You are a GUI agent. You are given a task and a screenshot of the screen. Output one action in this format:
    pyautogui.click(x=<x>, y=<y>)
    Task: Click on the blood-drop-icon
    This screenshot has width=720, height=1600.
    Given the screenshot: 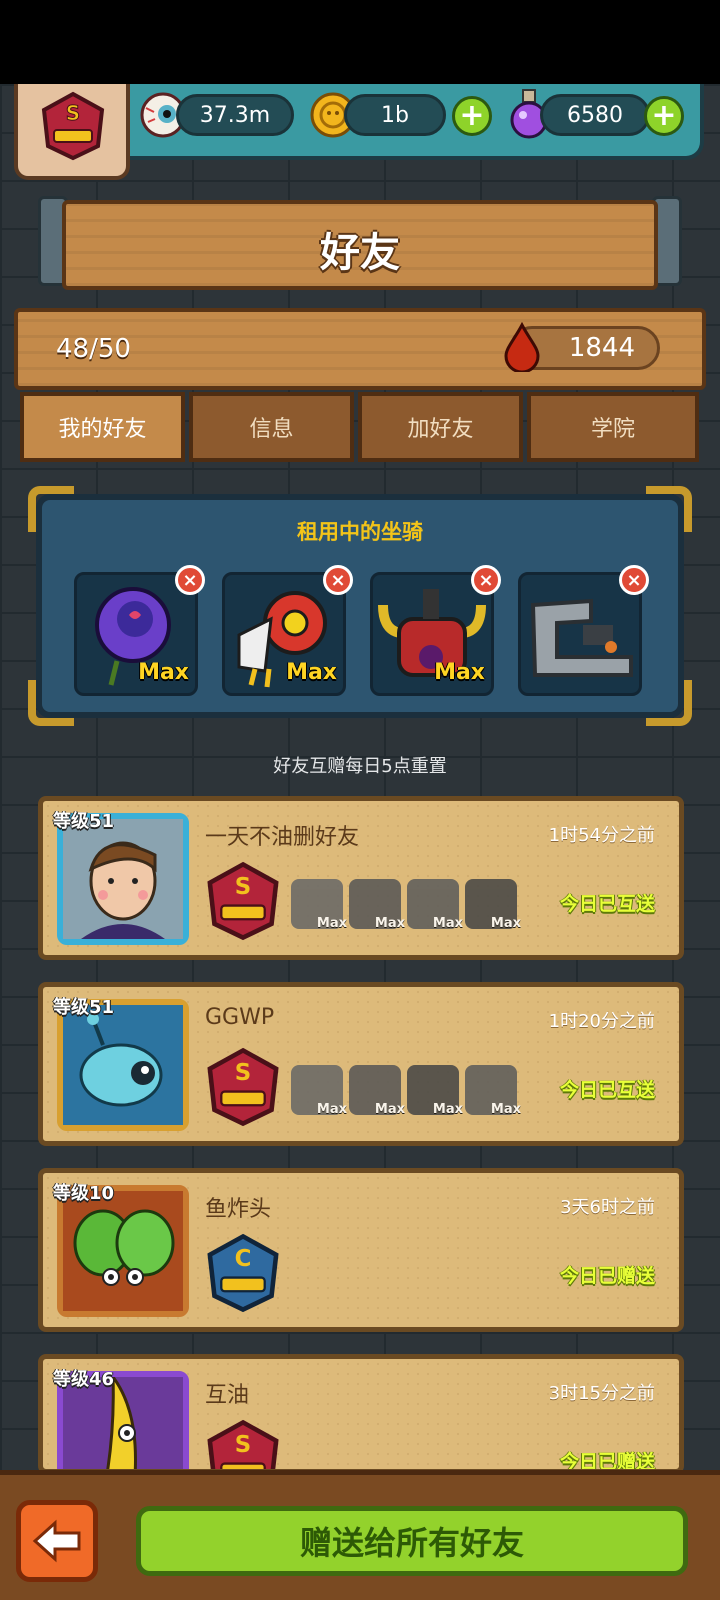 What is the action you would take?
    pyautogui.click(x=522, y=347)
    